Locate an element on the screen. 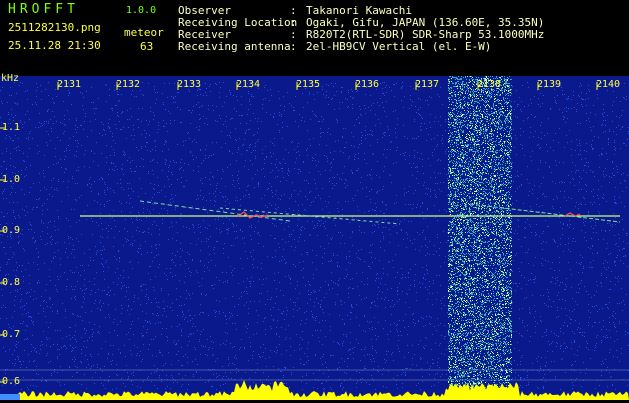 The image size is (629, 403). x-tick-label: 2132 is located at coordinates (128, 84).